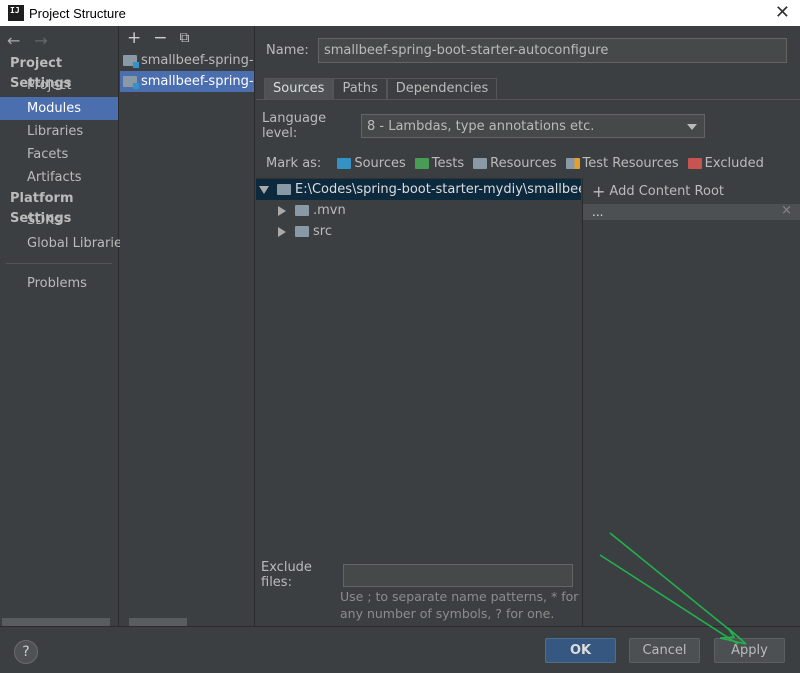 This screenshot has height=673, width=800. What do you see at coordinates (481, 126) in the screenshot?
I see `language-level-value: 8 - Lambdas, type annotations etc.` at bounding box center [481, 126].